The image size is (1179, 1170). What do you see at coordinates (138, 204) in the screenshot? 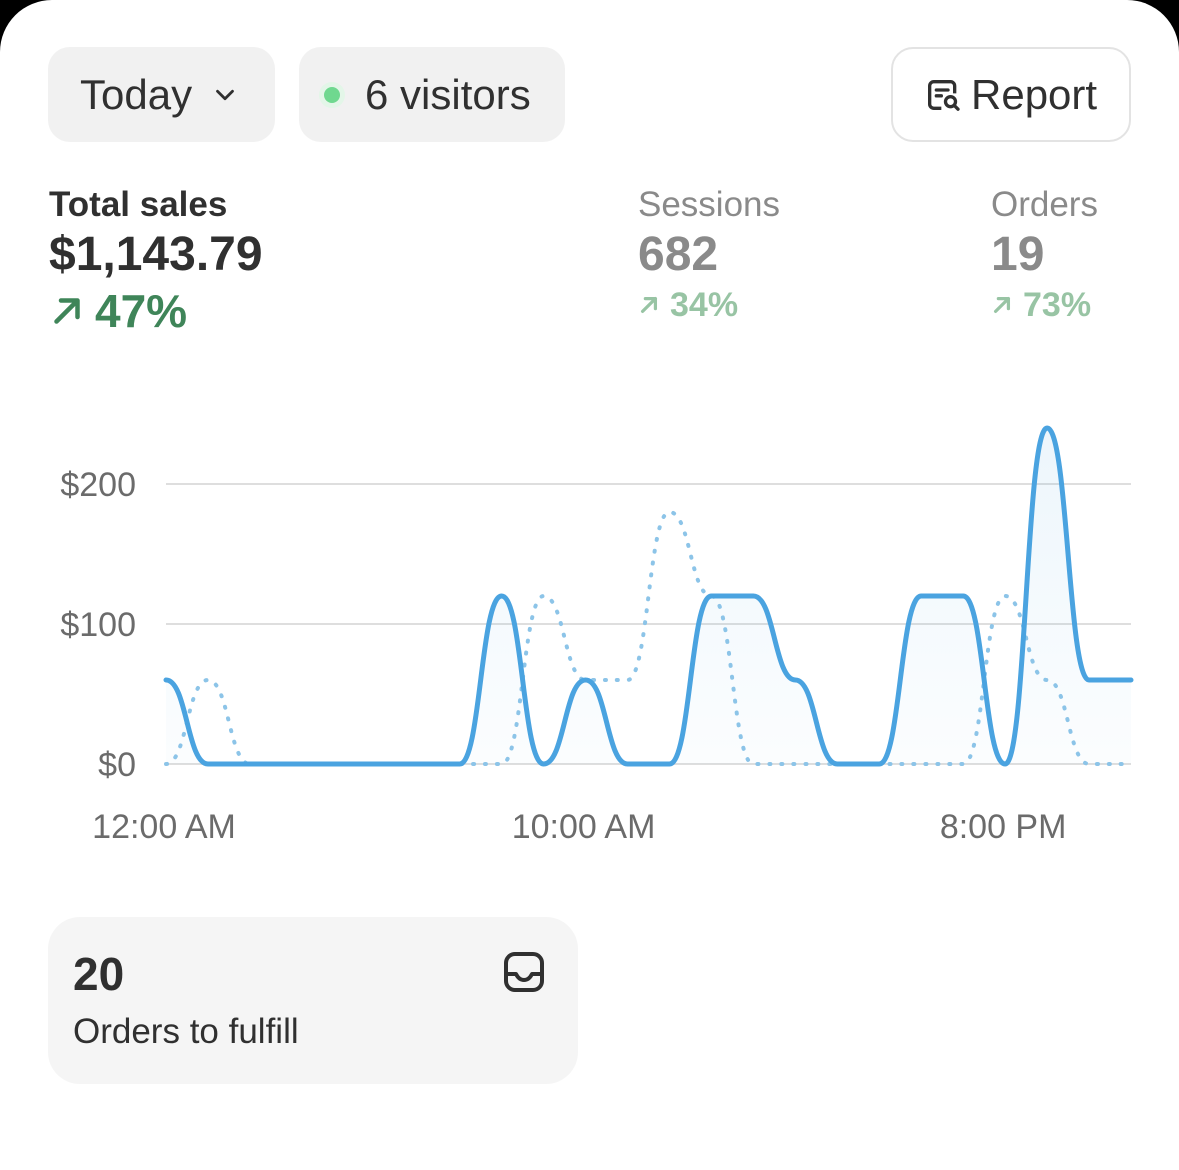
I see `total-sales-label: Total sales` at bounding box center [138, 204].